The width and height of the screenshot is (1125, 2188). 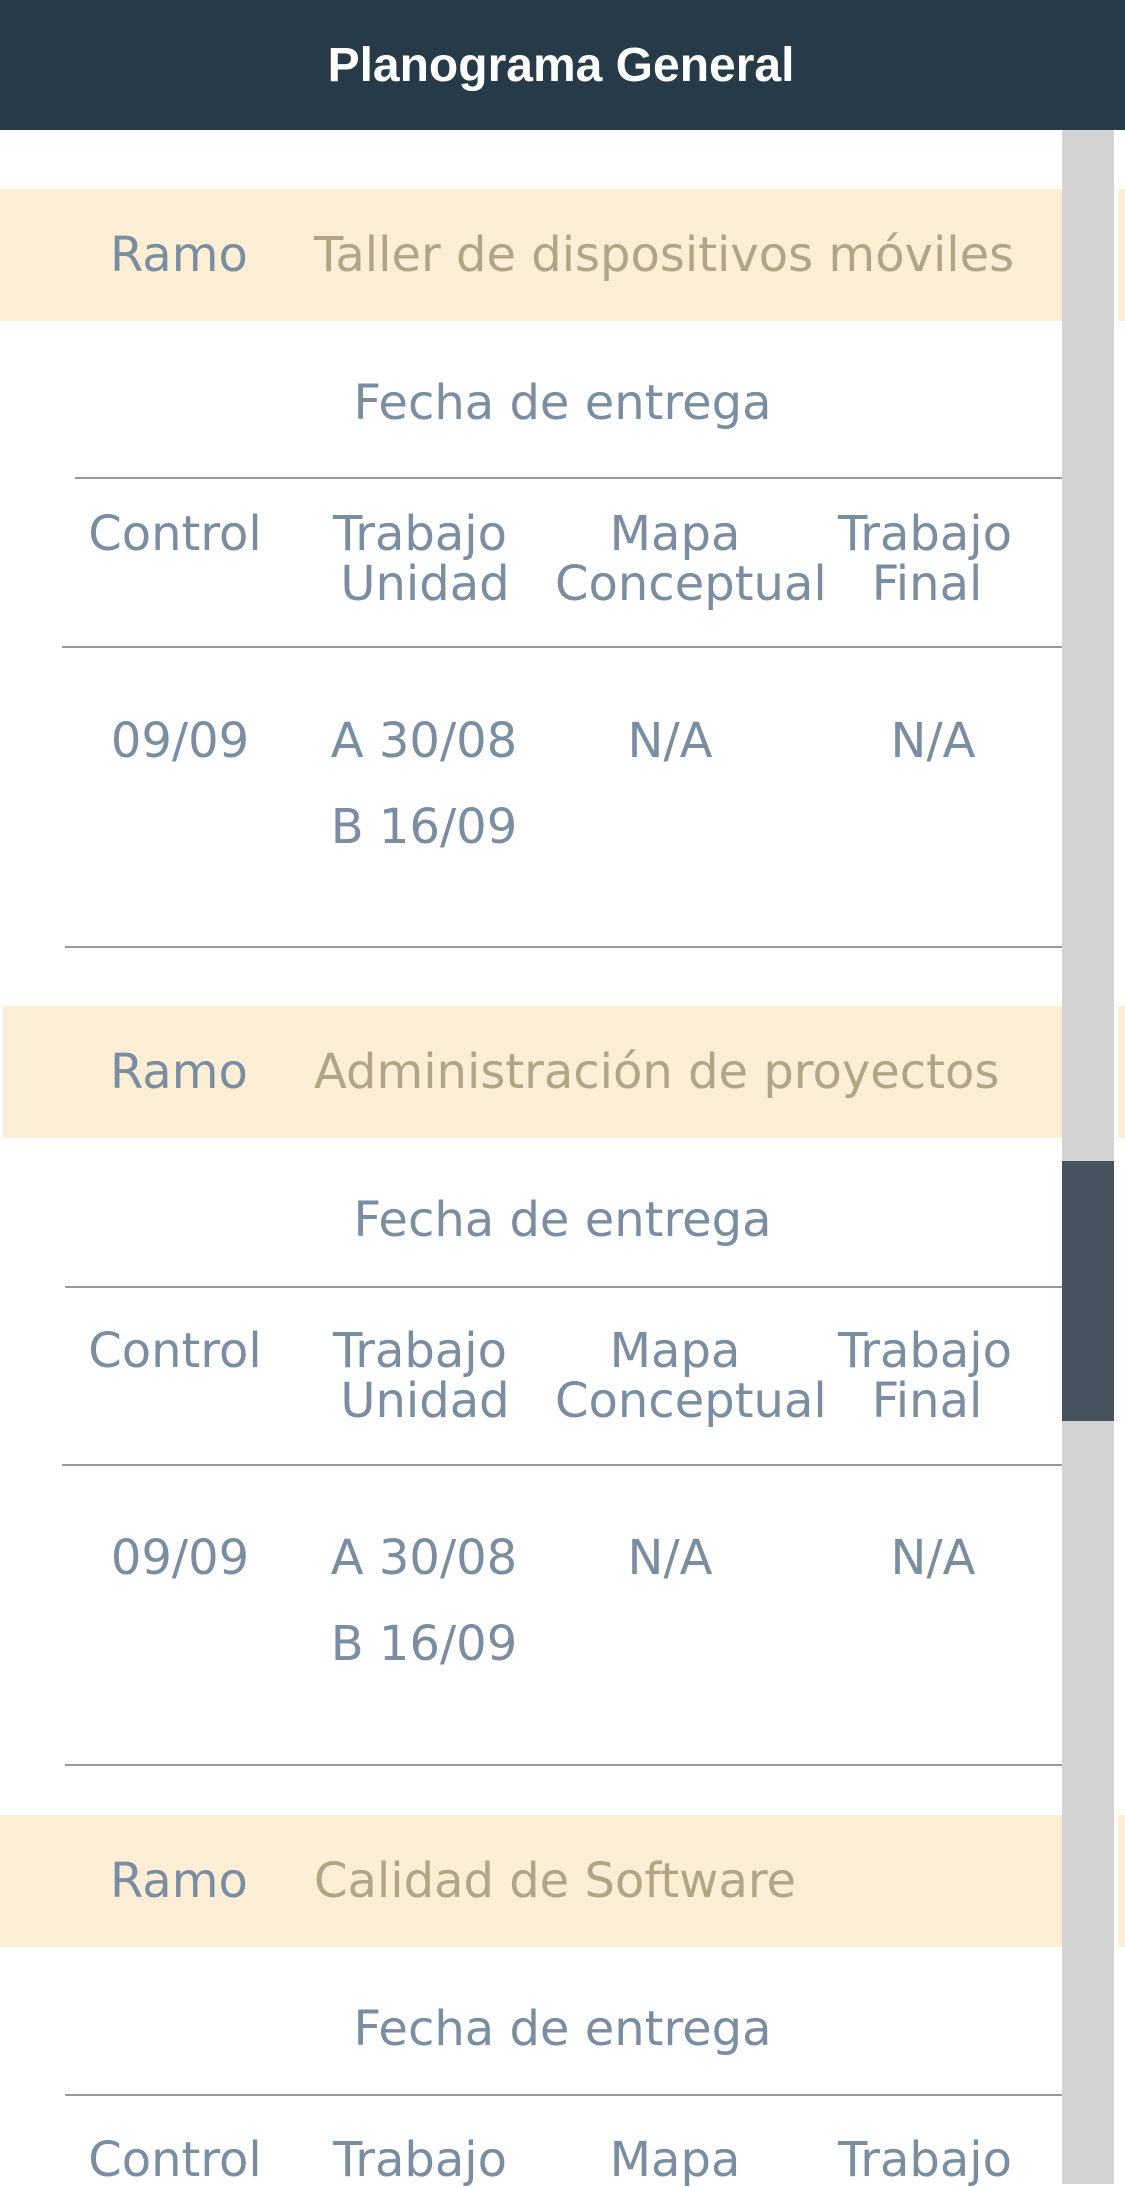 I want to click on ramo-row: Ramo Administración de proyectos, so click(x=532, y=1072).